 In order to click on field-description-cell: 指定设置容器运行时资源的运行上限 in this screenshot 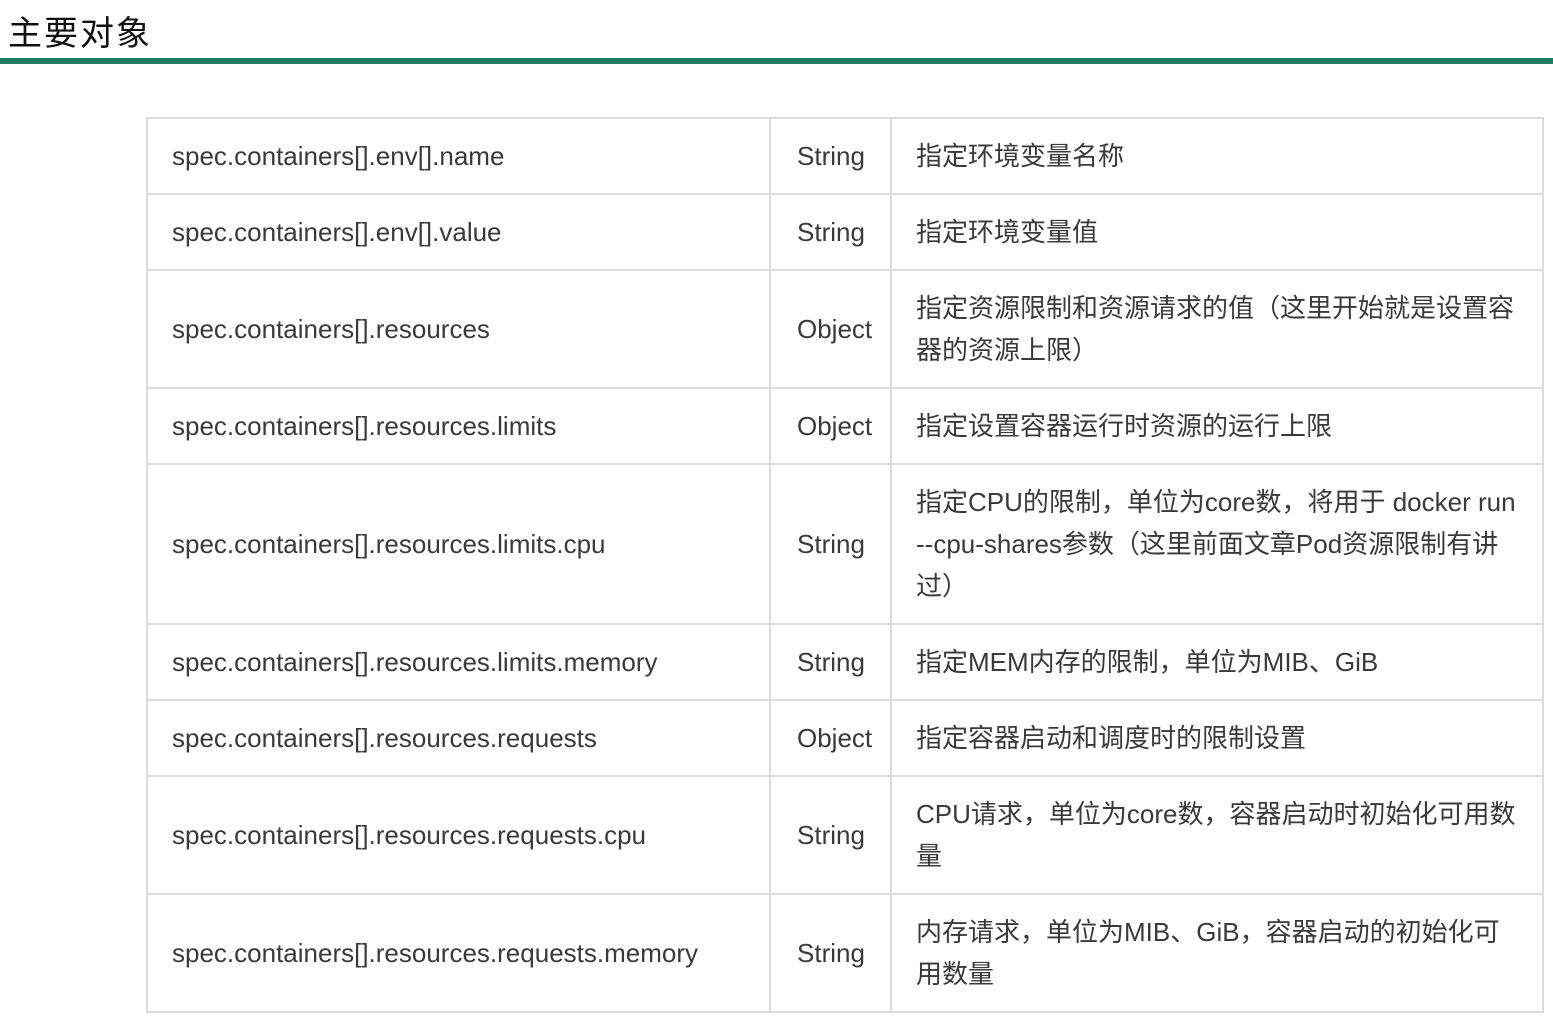, I will do `click(1217, 426)`.